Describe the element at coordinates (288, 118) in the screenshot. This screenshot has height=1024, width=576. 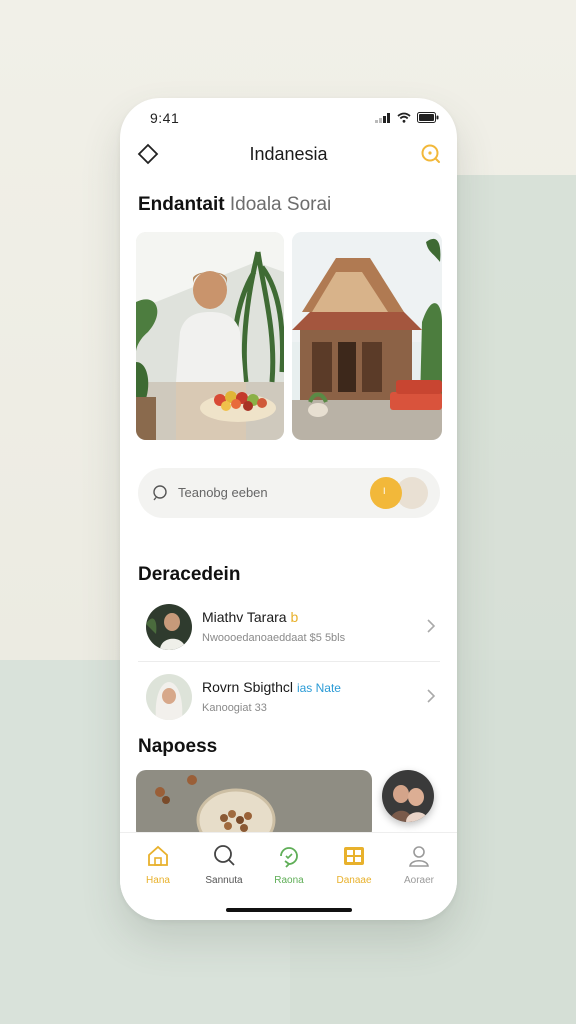
I see `status-bar: 9:41` at that location.